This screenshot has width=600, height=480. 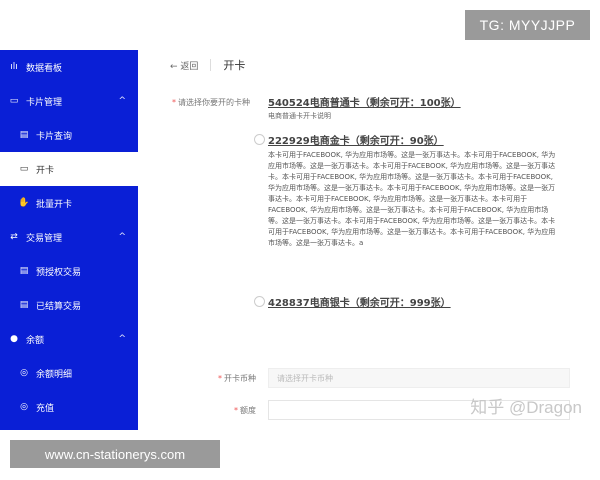 I want to click on card-option-428837: 428837电商银卡（剩余可开：999张）, so click(x=352, y=301).